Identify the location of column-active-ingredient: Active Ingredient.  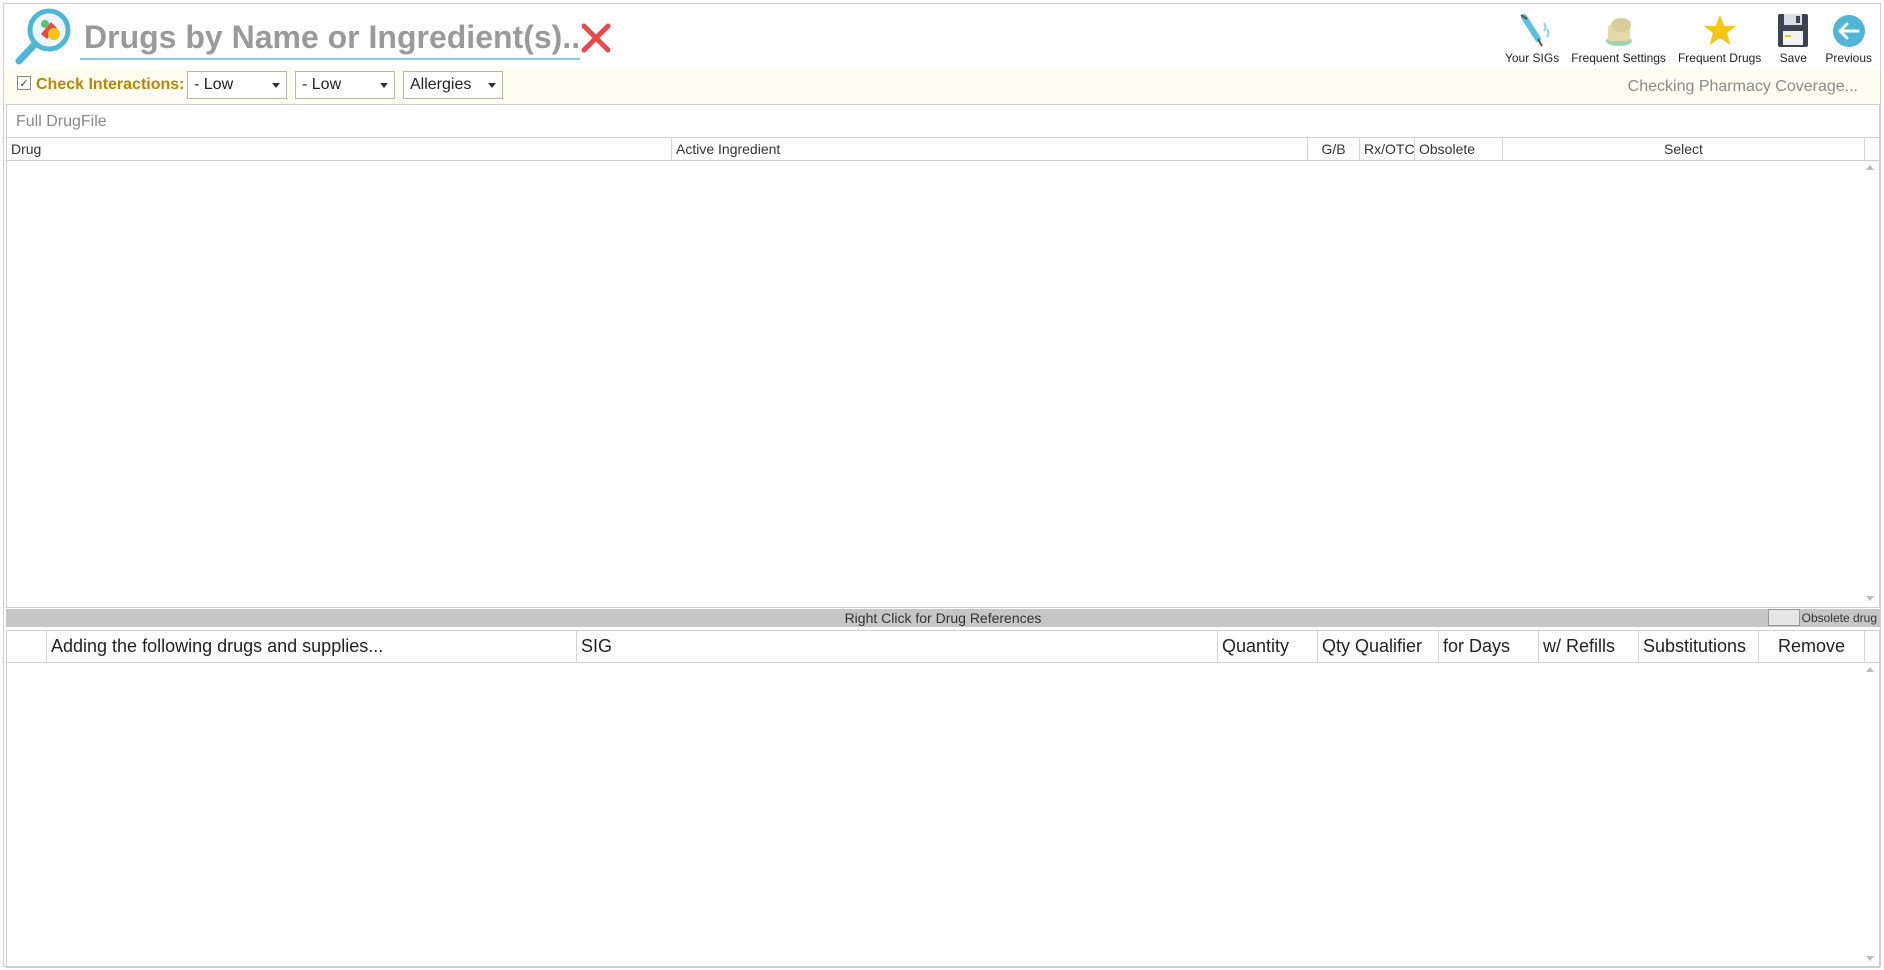
(990, 149).